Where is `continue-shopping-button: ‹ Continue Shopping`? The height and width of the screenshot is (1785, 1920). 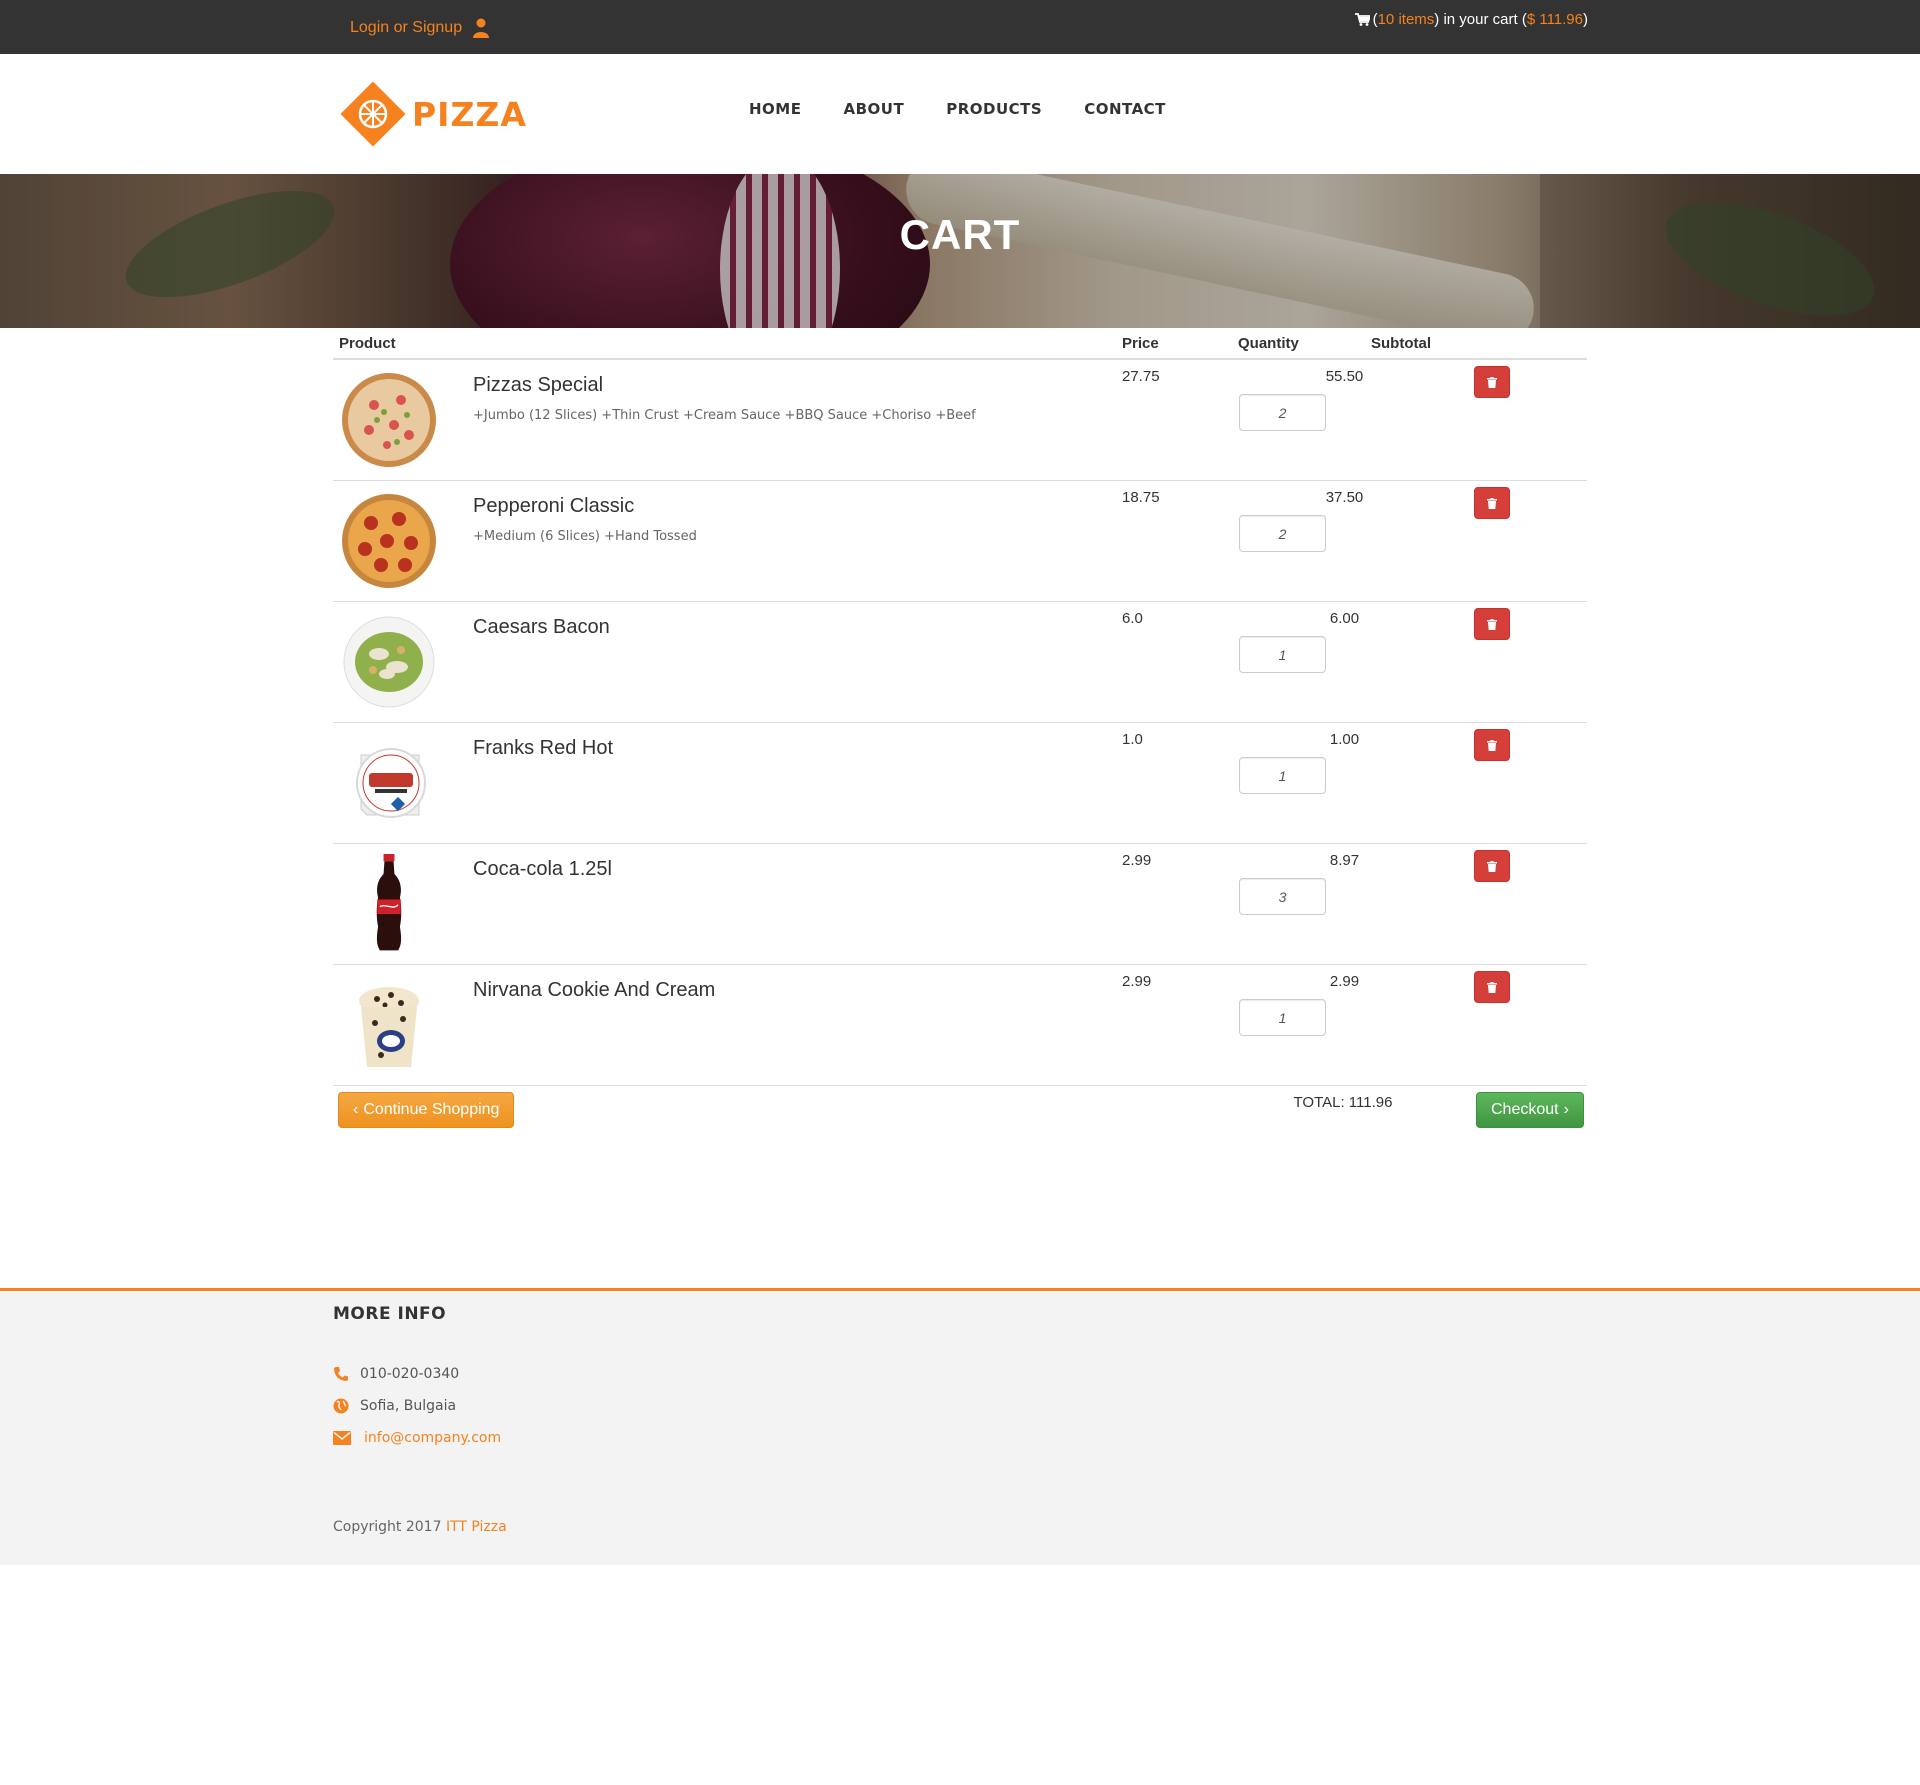 continue-shopping-button: ‹ Continue Shopping is located at coordinates (426, 1110).